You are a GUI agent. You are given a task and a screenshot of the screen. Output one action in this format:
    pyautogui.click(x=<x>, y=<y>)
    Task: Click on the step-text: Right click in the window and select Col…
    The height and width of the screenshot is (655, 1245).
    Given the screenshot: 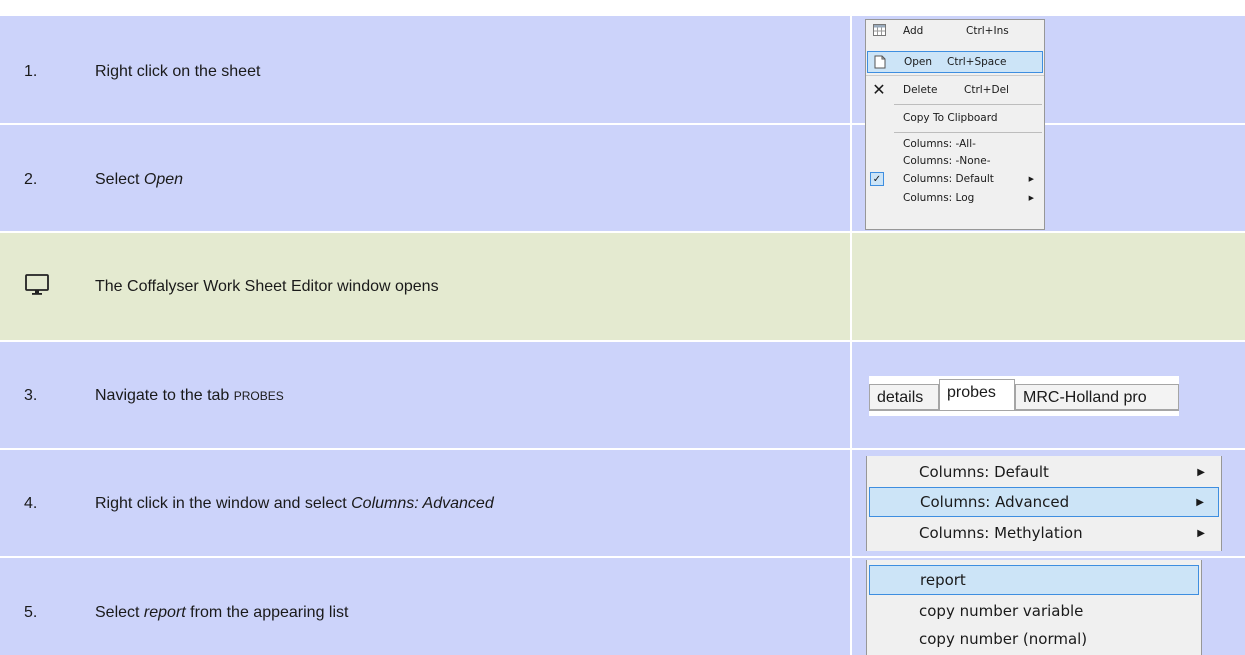 What is the action you would take?
    pyautogui.click(x=294, y=504)
    